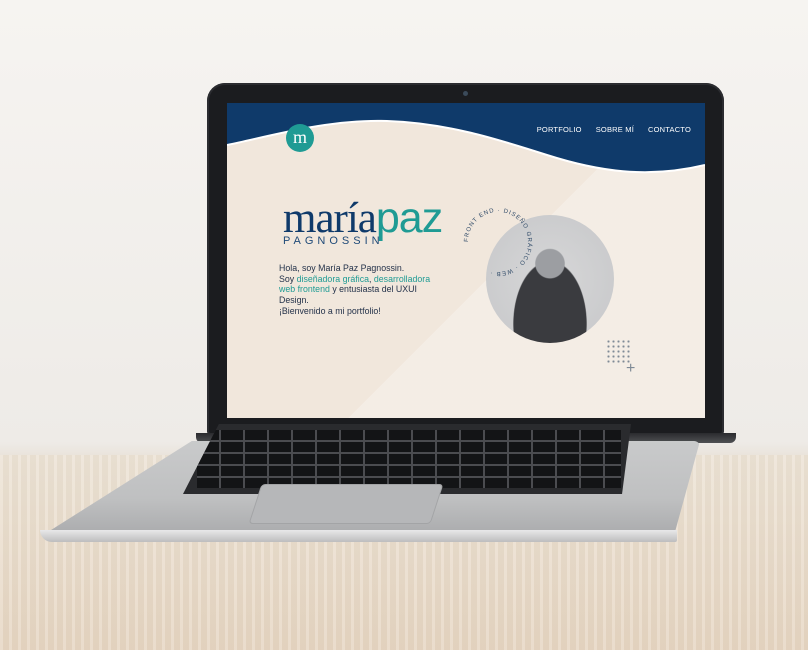 The width and height of the screenshot is (808, 650). I want to click on plus-icon: +, so click(631, 368).